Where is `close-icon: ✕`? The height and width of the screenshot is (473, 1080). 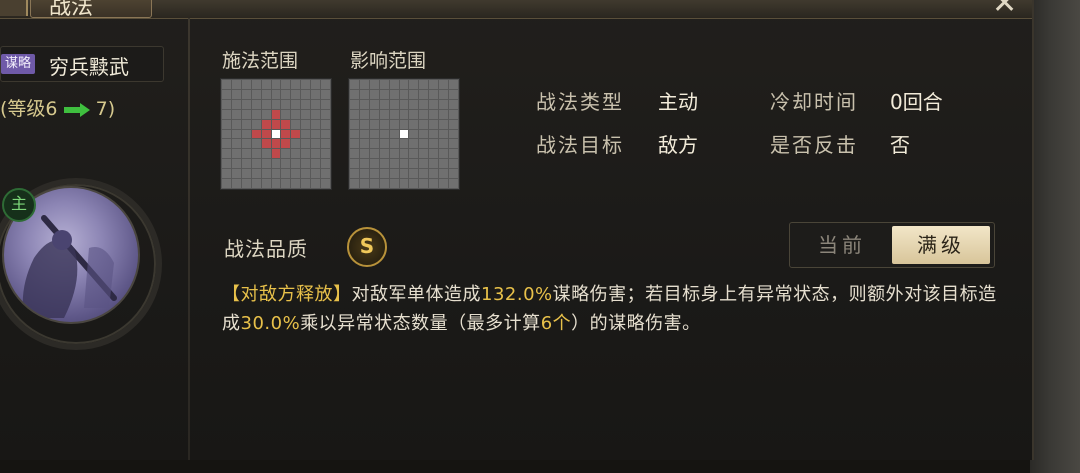 close-icon: ✕ is located at coordinates (1004, 10).